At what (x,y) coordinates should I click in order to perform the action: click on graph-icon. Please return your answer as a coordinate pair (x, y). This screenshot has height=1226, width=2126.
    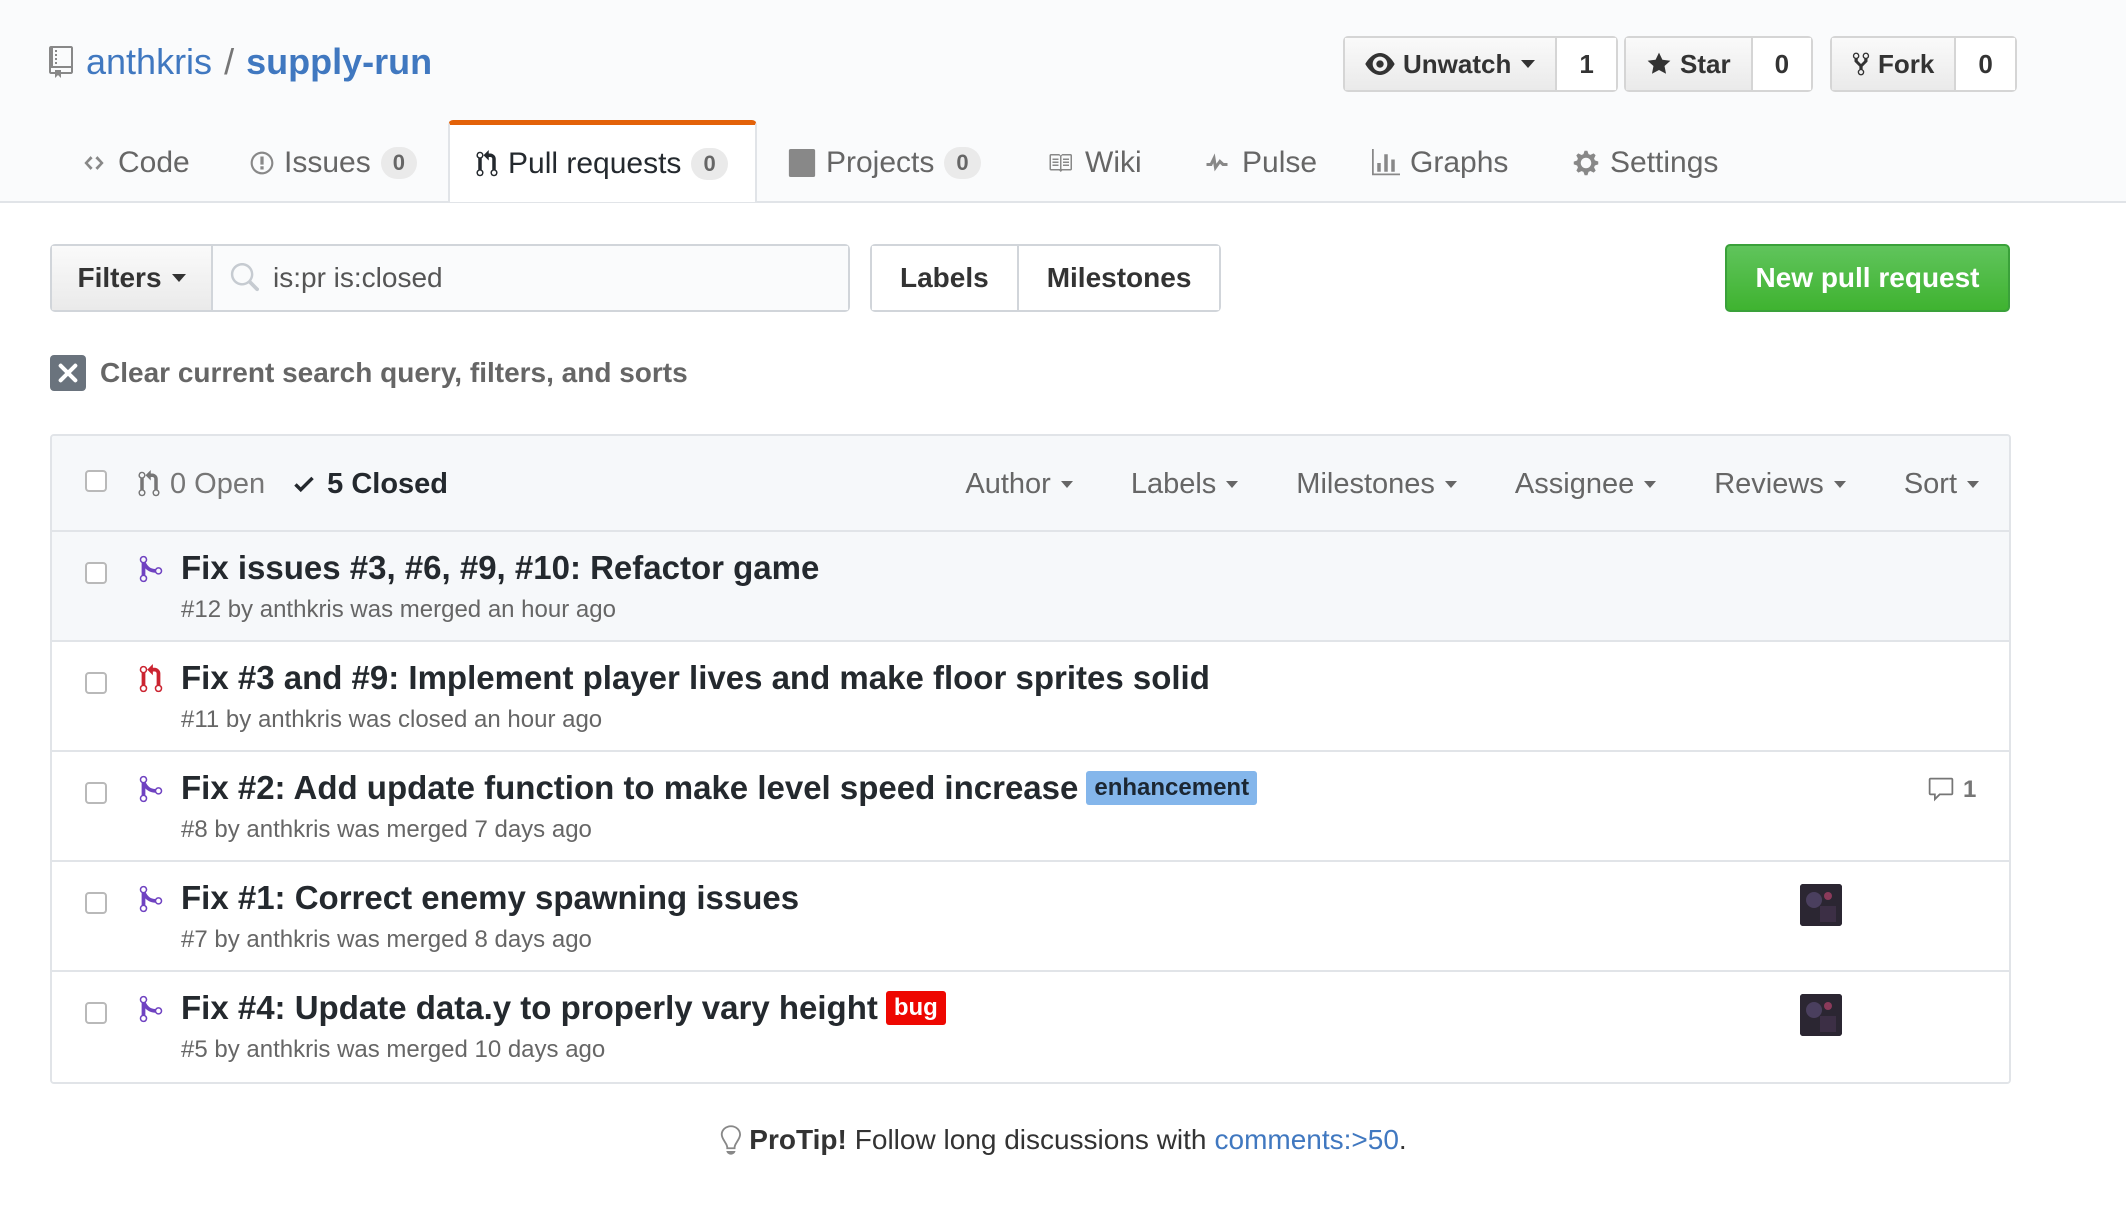
    Looking at the image, I should click on (1386, 162).